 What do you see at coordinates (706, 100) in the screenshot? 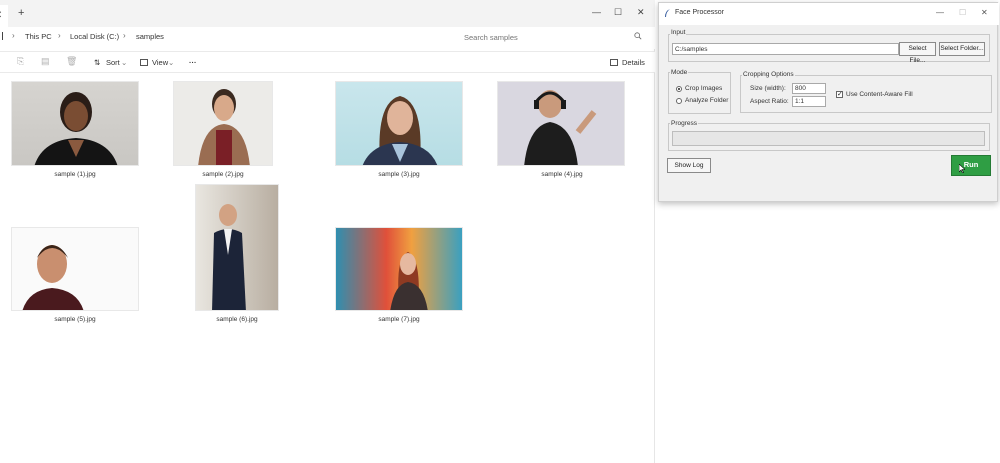
I see `analyze-folder-label: Analyze Folder` at bounding box center [706, 100].